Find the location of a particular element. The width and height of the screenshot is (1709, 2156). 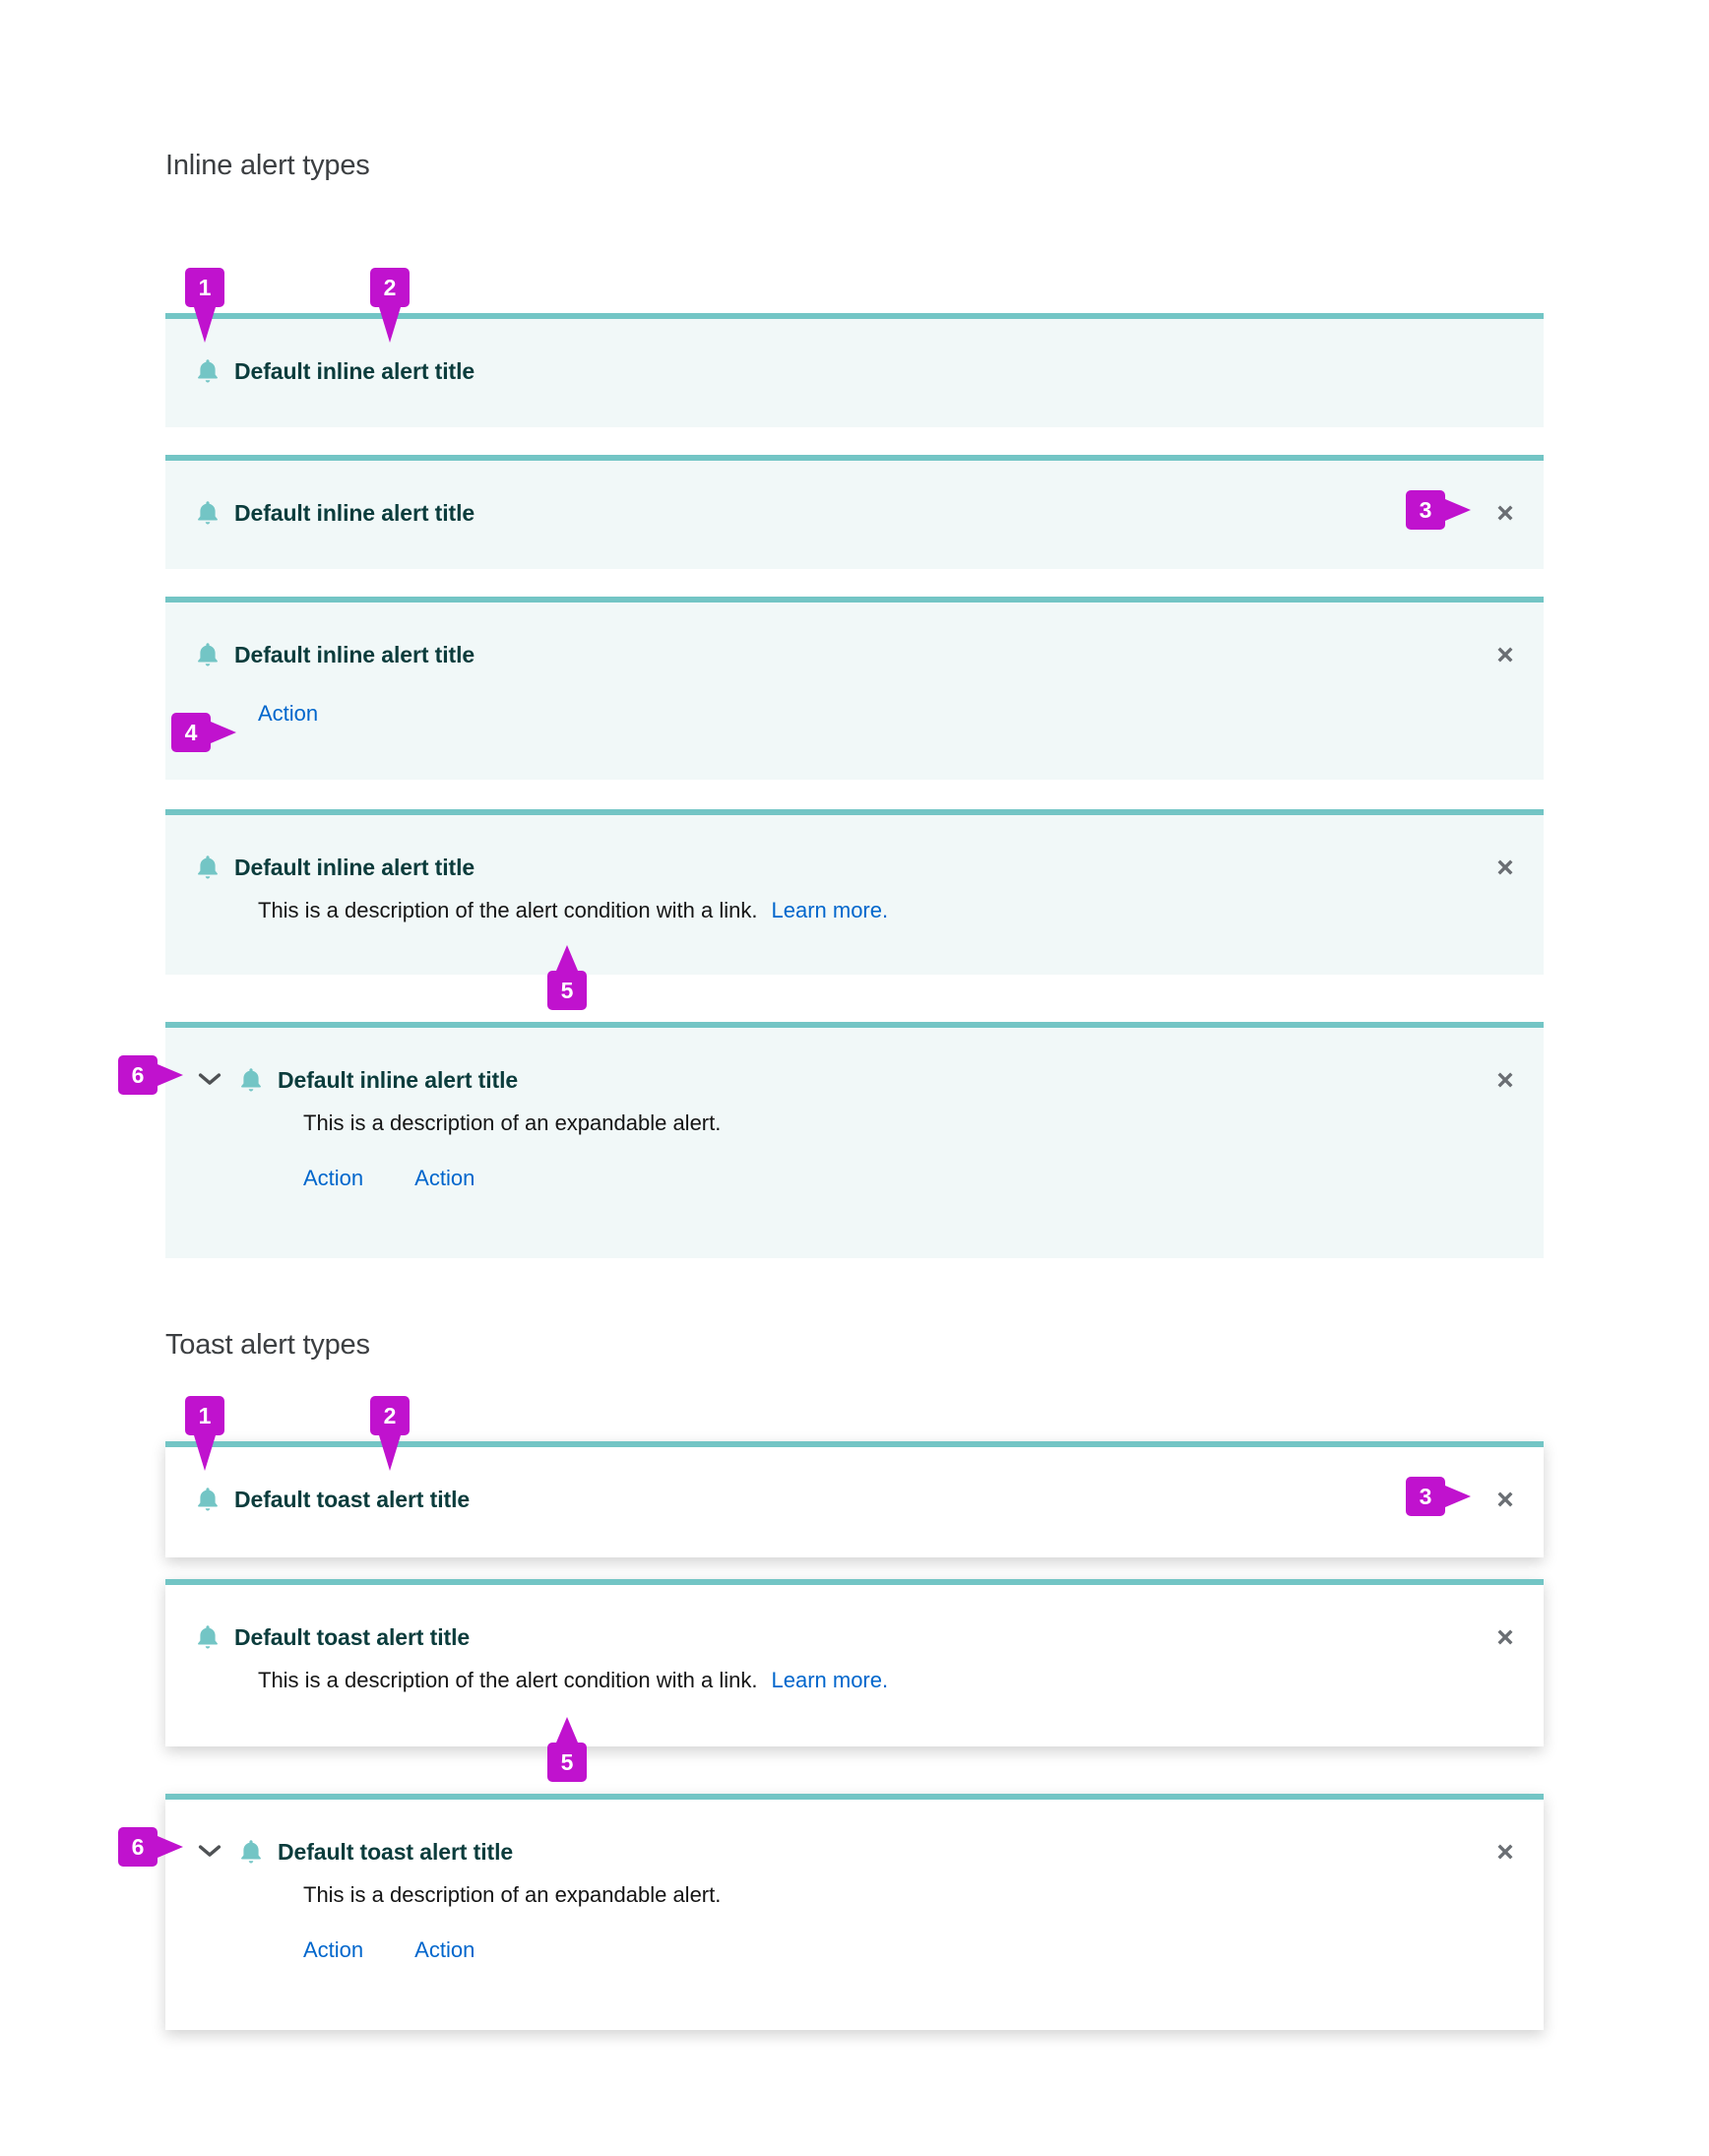

inline-alert-with-action: Default inline alert title Action is located at coordinates (854, 689).